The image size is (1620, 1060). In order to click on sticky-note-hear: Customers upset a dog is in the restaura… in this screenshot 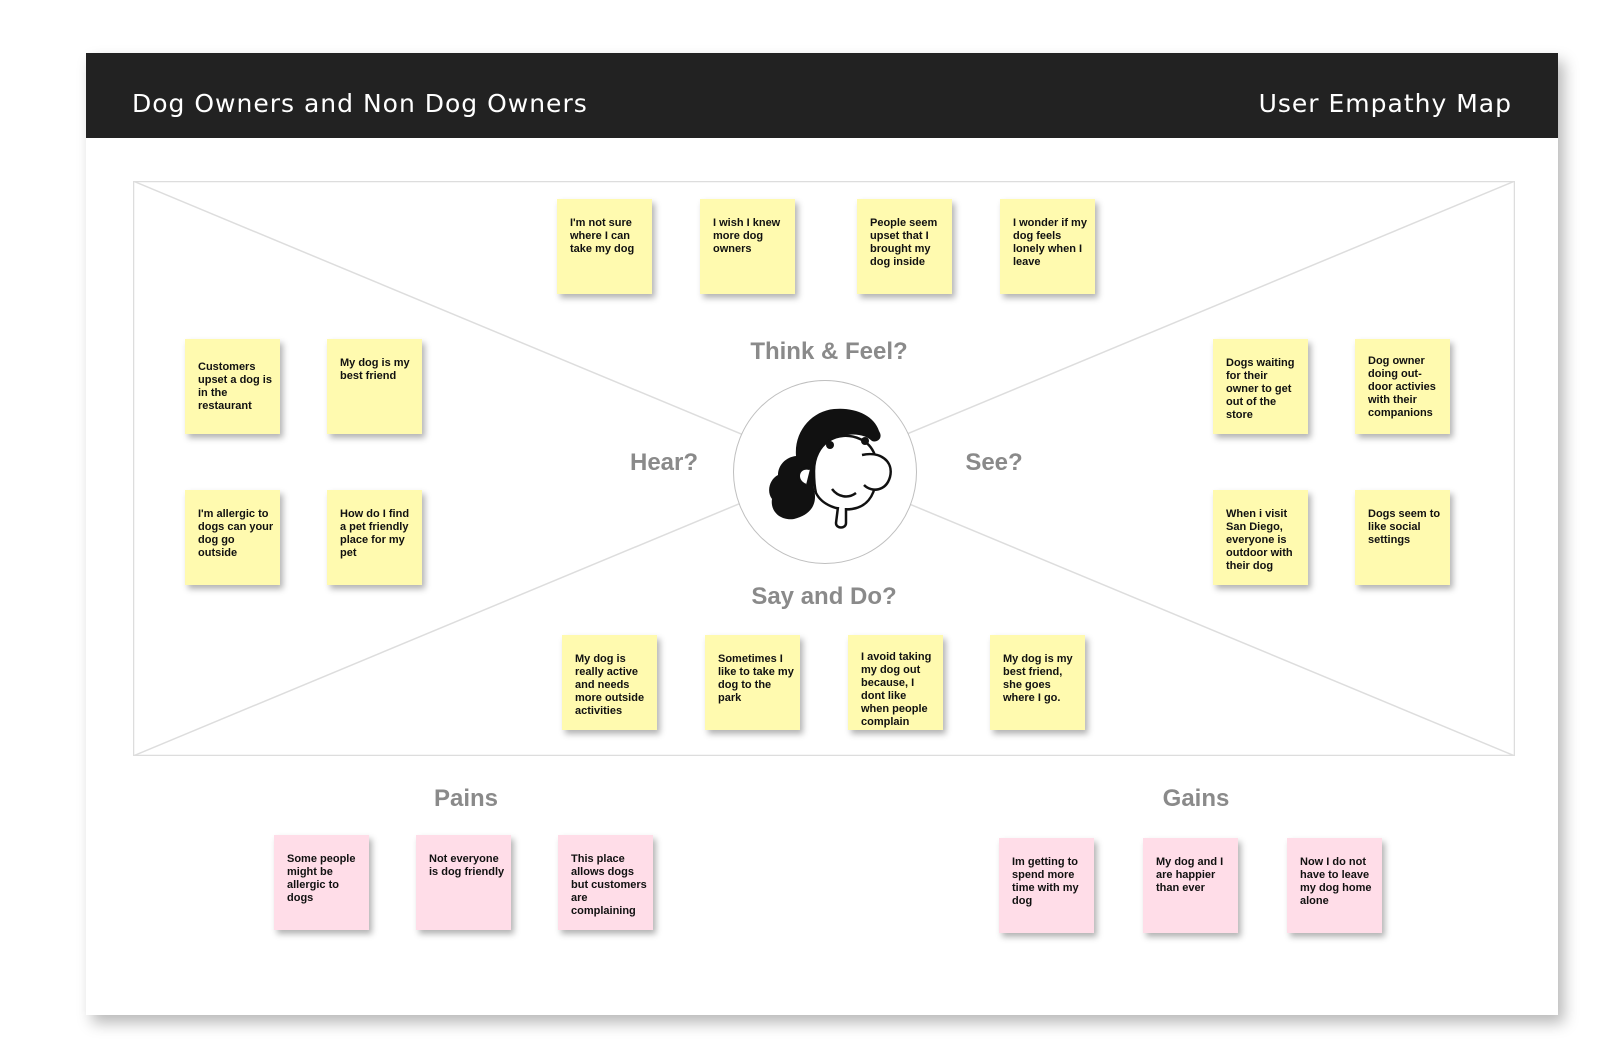, I will do `click(232, 386)`.